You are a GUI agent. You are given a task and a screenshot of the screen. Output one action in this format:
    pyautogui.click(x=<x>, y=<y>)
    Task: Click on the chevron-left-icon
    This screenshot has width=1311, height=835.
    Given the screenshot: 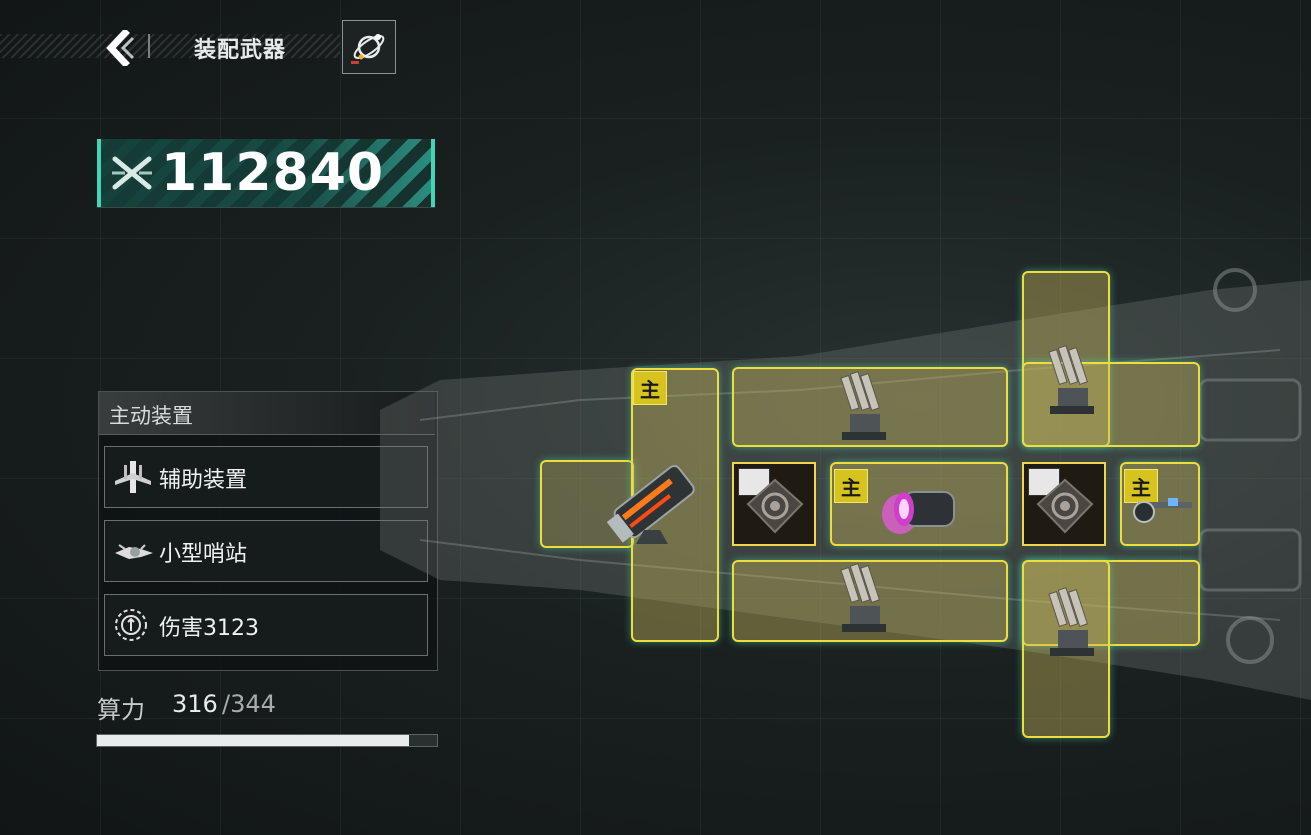 What is the action you would take?
    pyautogui.click(x=120, y=48)
    